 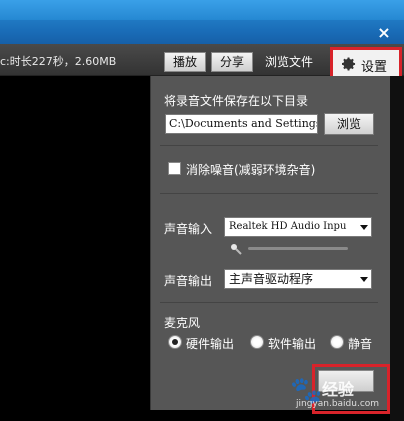 What do you see at coordinates (185, 62) in the screenshot?
I see `play-button: 播放` at bounding box center [185, 62].